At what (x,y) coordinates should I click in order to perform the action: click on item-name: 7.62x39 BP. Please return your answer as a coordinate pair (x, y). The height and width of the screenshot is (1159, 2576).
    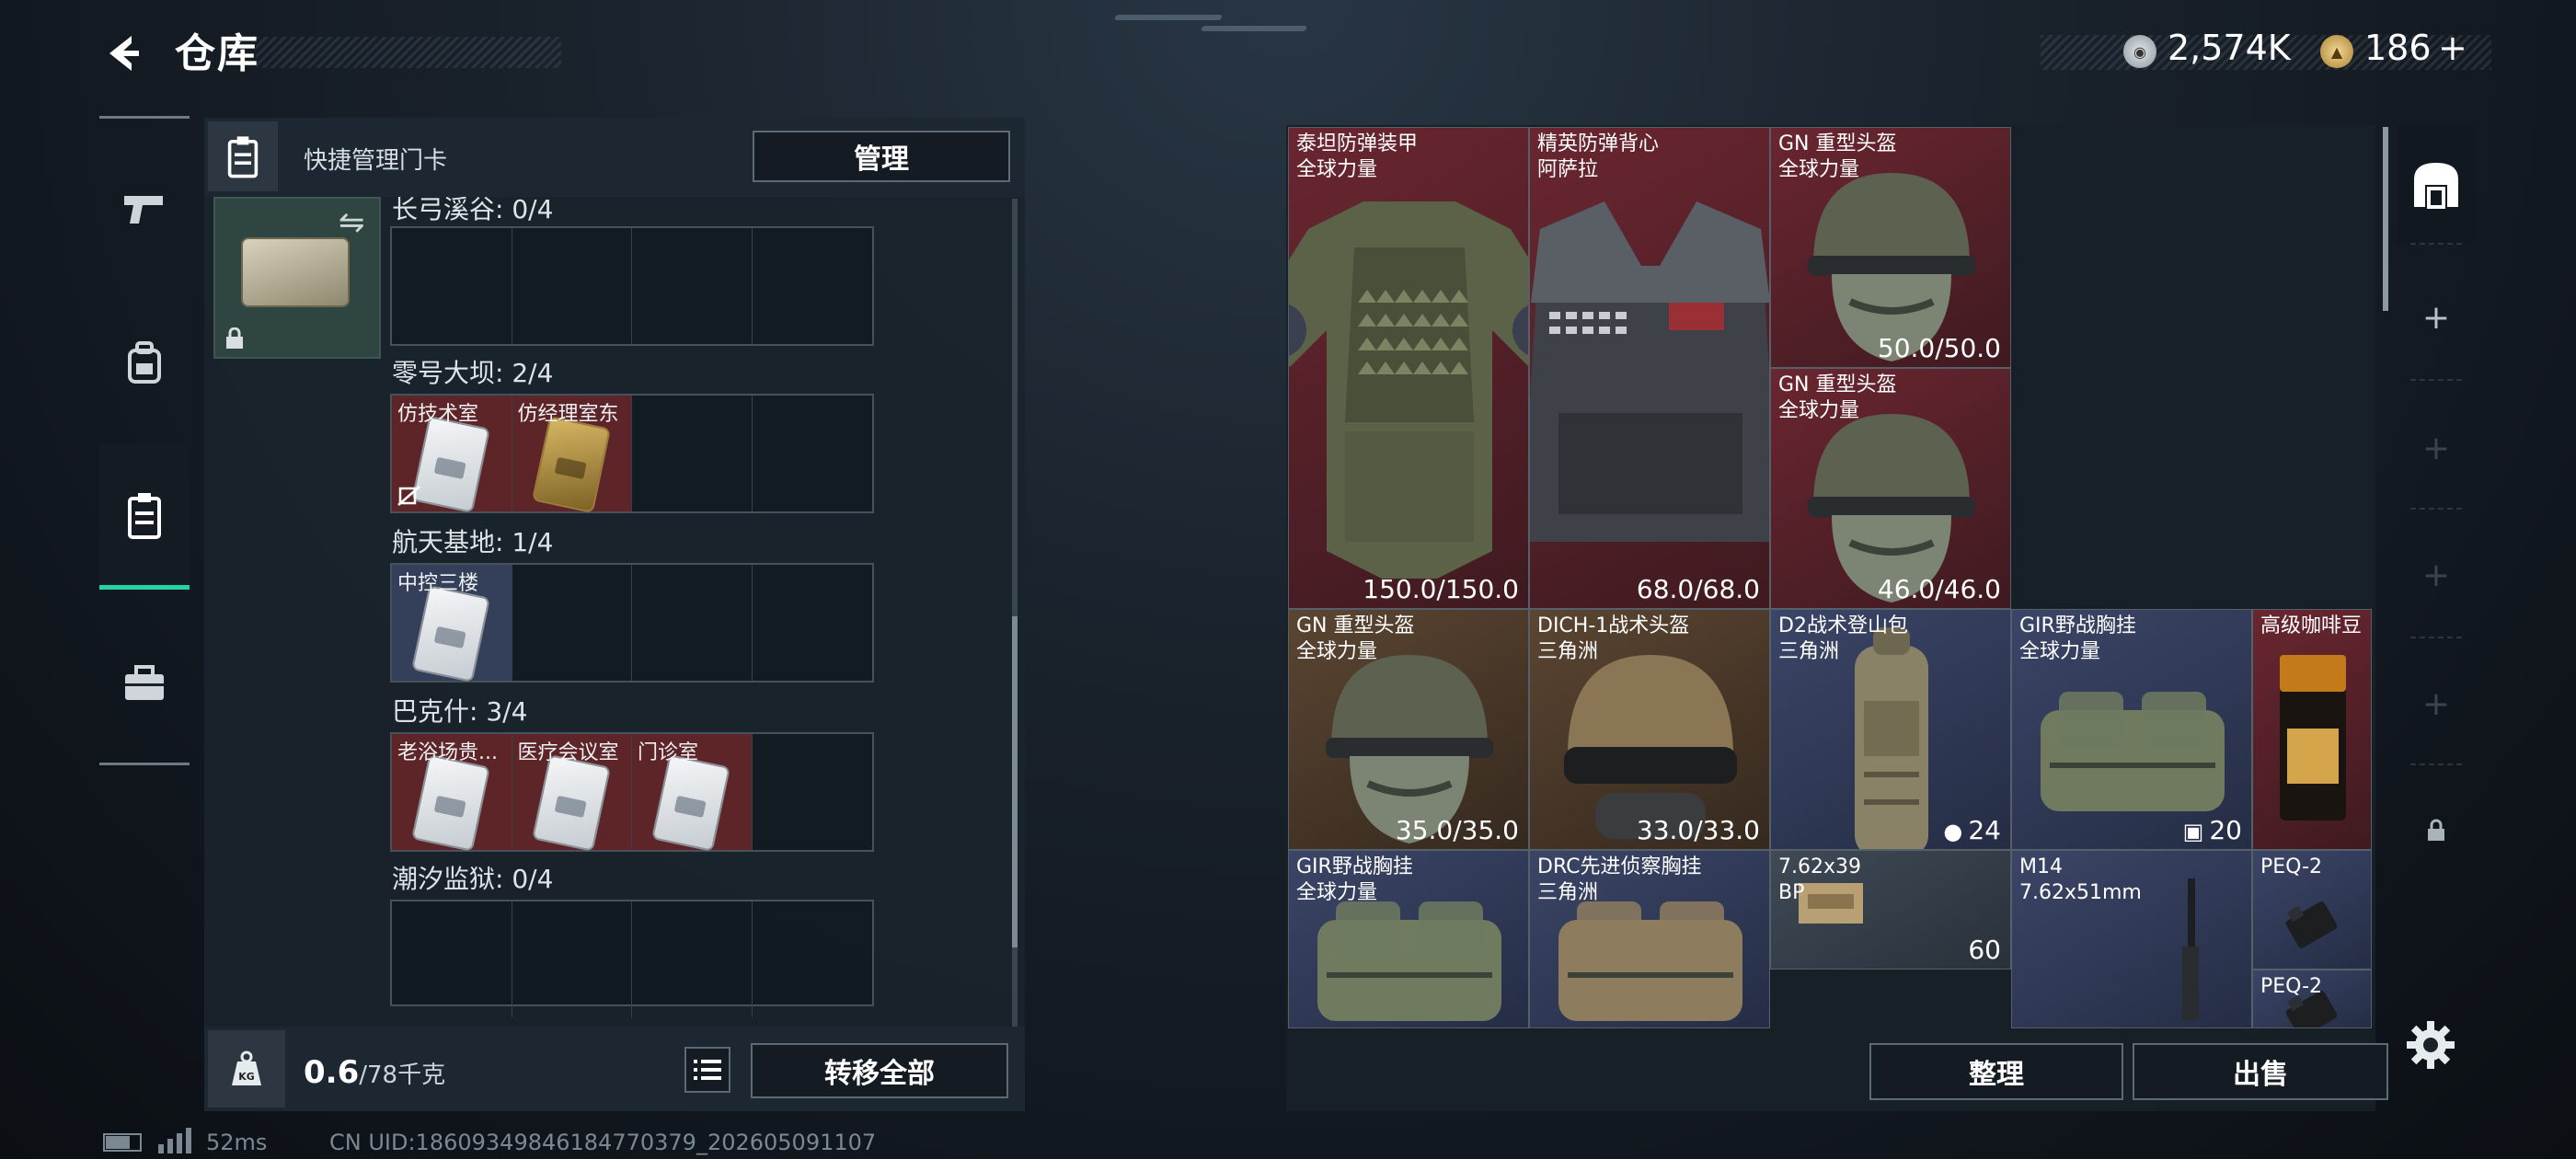
    Looking at the image, I should click on (1819, 880).